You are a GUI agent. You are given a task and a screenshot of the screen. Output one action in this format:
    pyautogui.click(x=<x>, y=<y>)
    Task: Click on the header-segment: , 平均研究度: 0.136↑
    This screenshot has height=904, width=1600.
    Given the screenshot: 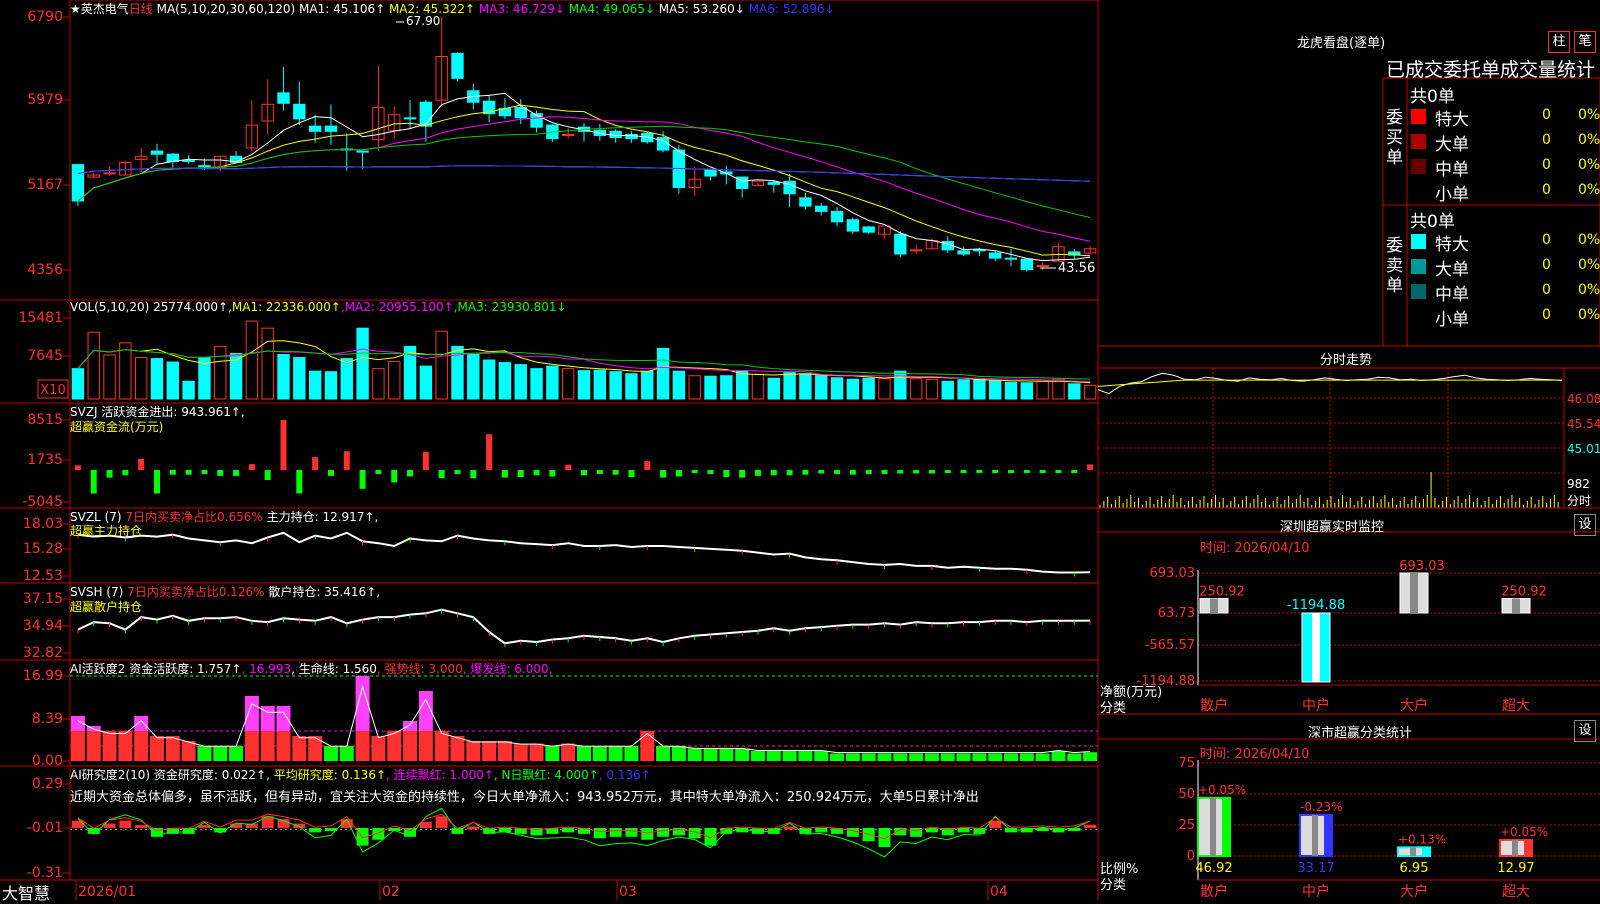 What is the action you would take?
    pyautogui.click(x=326, y=775)
    